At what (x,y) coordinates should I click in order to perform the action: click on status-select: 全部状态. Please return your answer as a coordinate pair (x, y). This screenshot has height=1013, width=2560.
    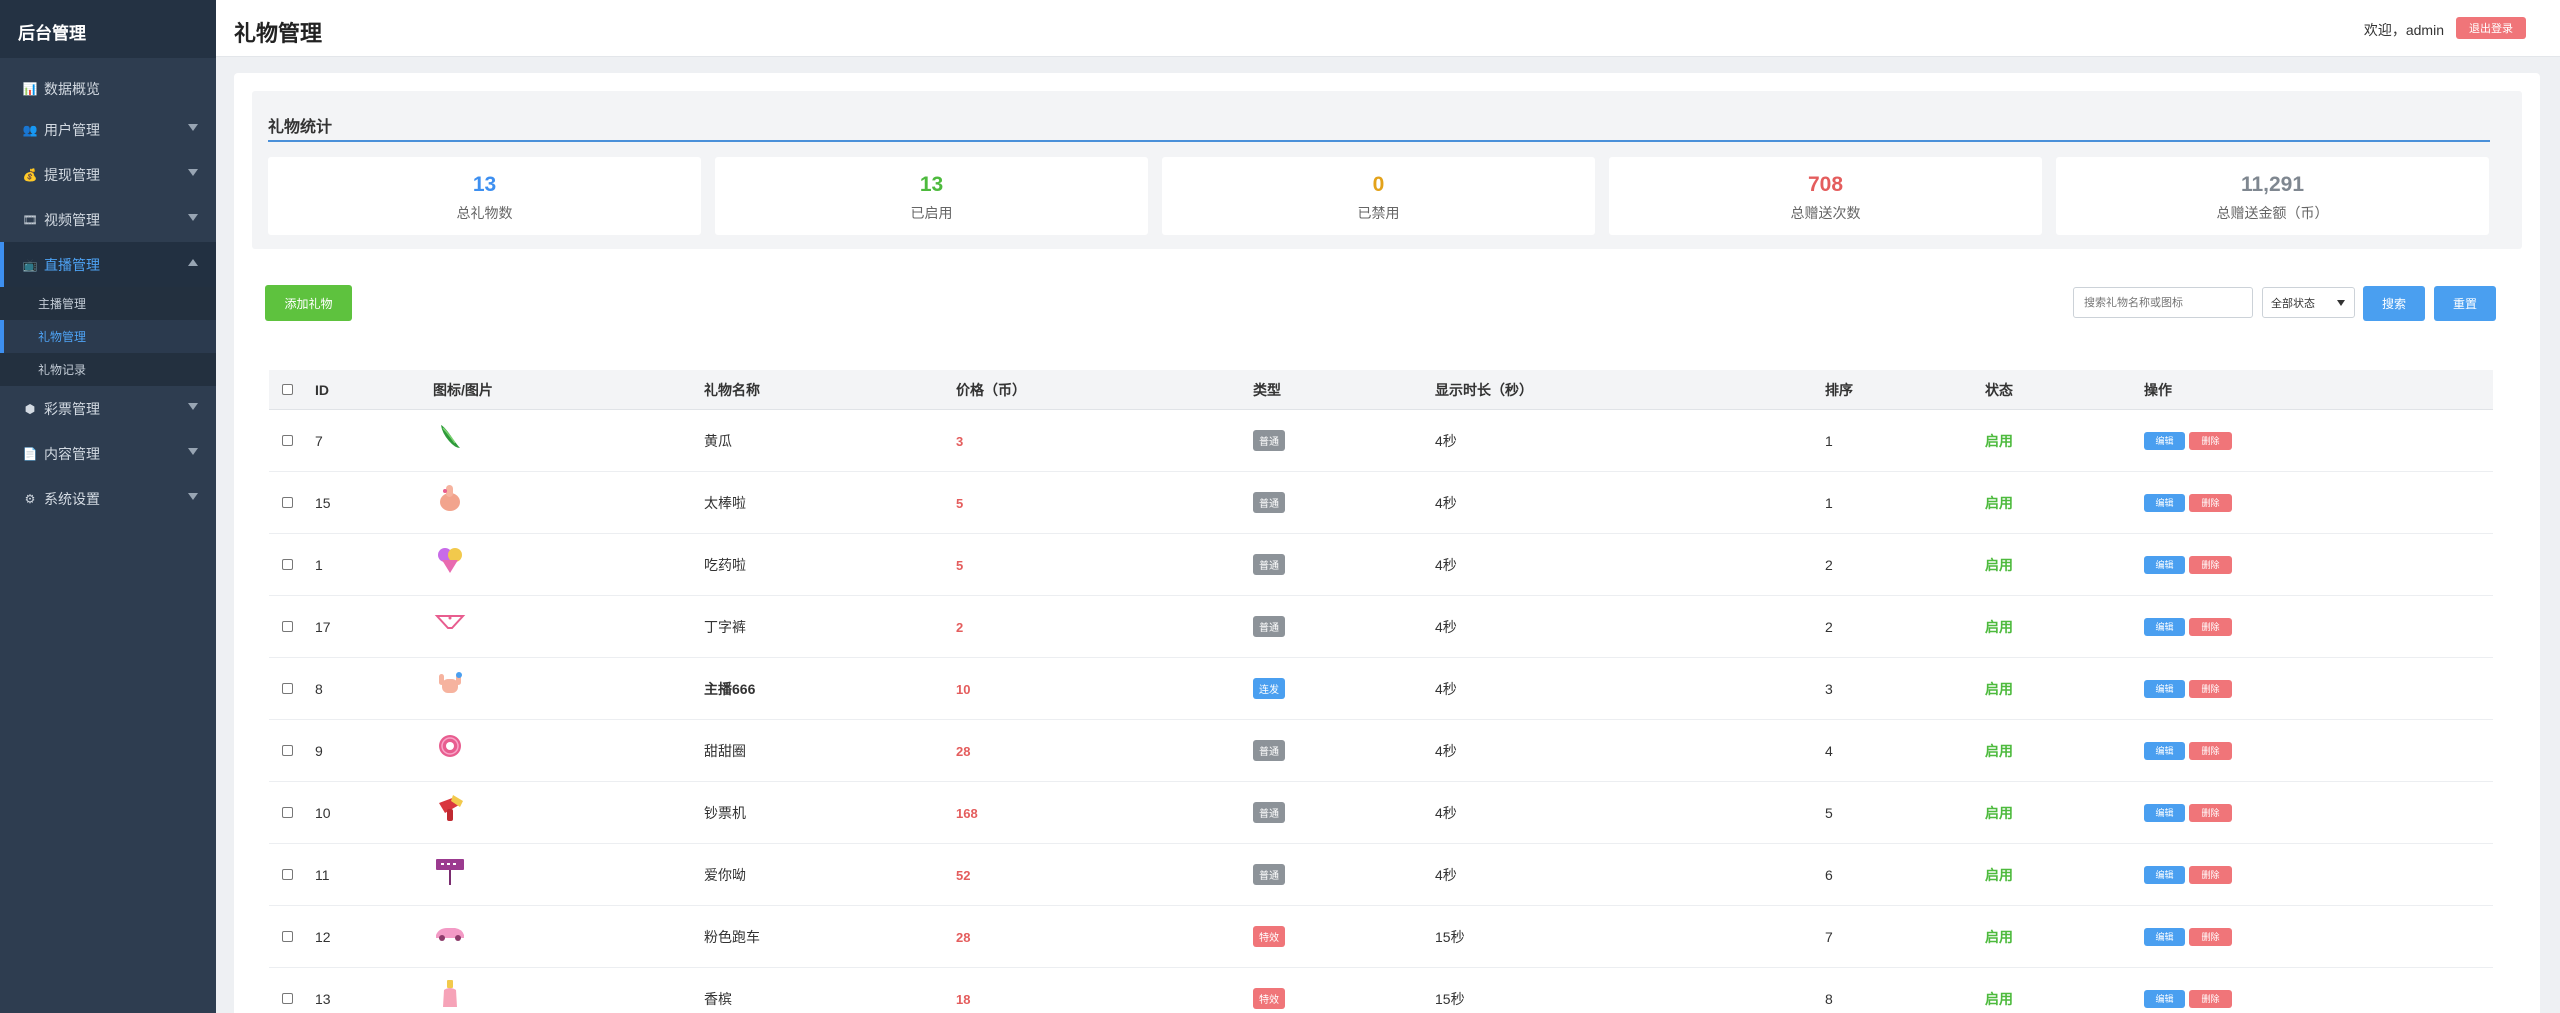
    Looking at the image, I should click on (2308, 302).